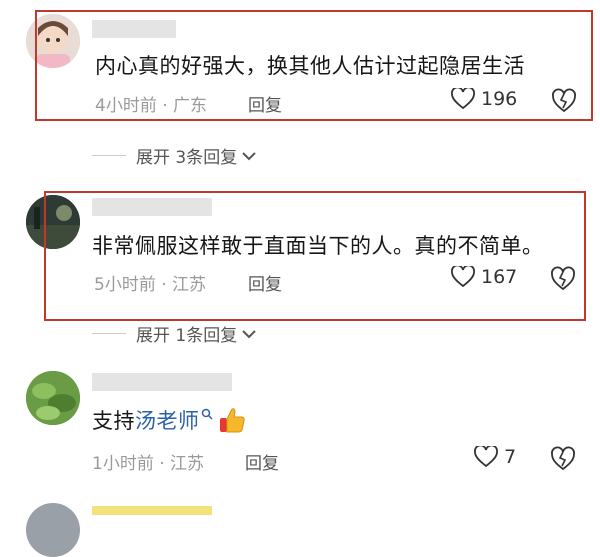 This screenshot has width=600, height=557. What do you see at coordinates (187, 336) in the screenshot?
I see `expand-label: 展开 1条回复` at bounding box center [187, 336].